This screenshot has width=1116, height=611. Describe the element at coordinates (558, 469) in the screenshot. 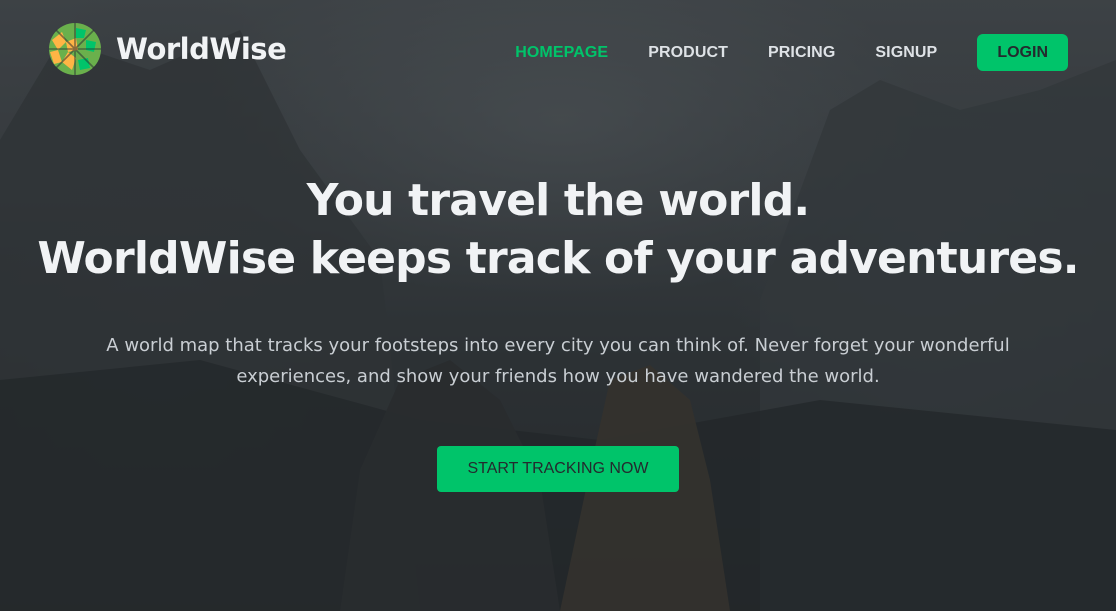

I see `start-tracking-button: START TRACKING NOW` at that location.